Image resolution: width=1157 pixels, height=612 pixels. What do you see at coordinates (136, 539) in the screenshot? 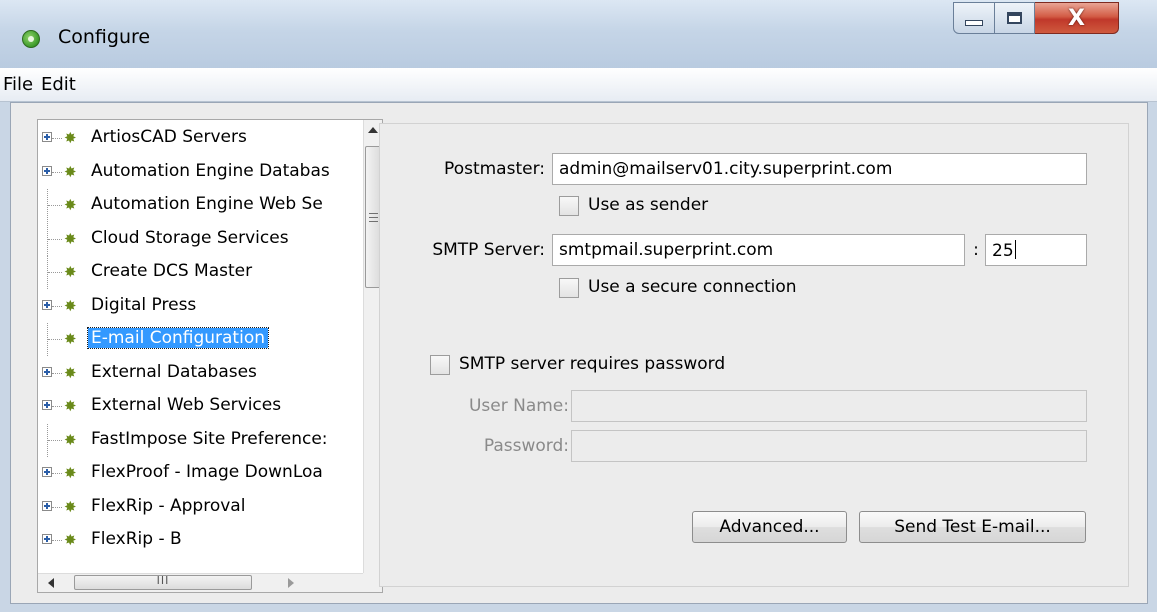
I see `tree-item-label: FlexRip - B` at bounding box center [136, 539].